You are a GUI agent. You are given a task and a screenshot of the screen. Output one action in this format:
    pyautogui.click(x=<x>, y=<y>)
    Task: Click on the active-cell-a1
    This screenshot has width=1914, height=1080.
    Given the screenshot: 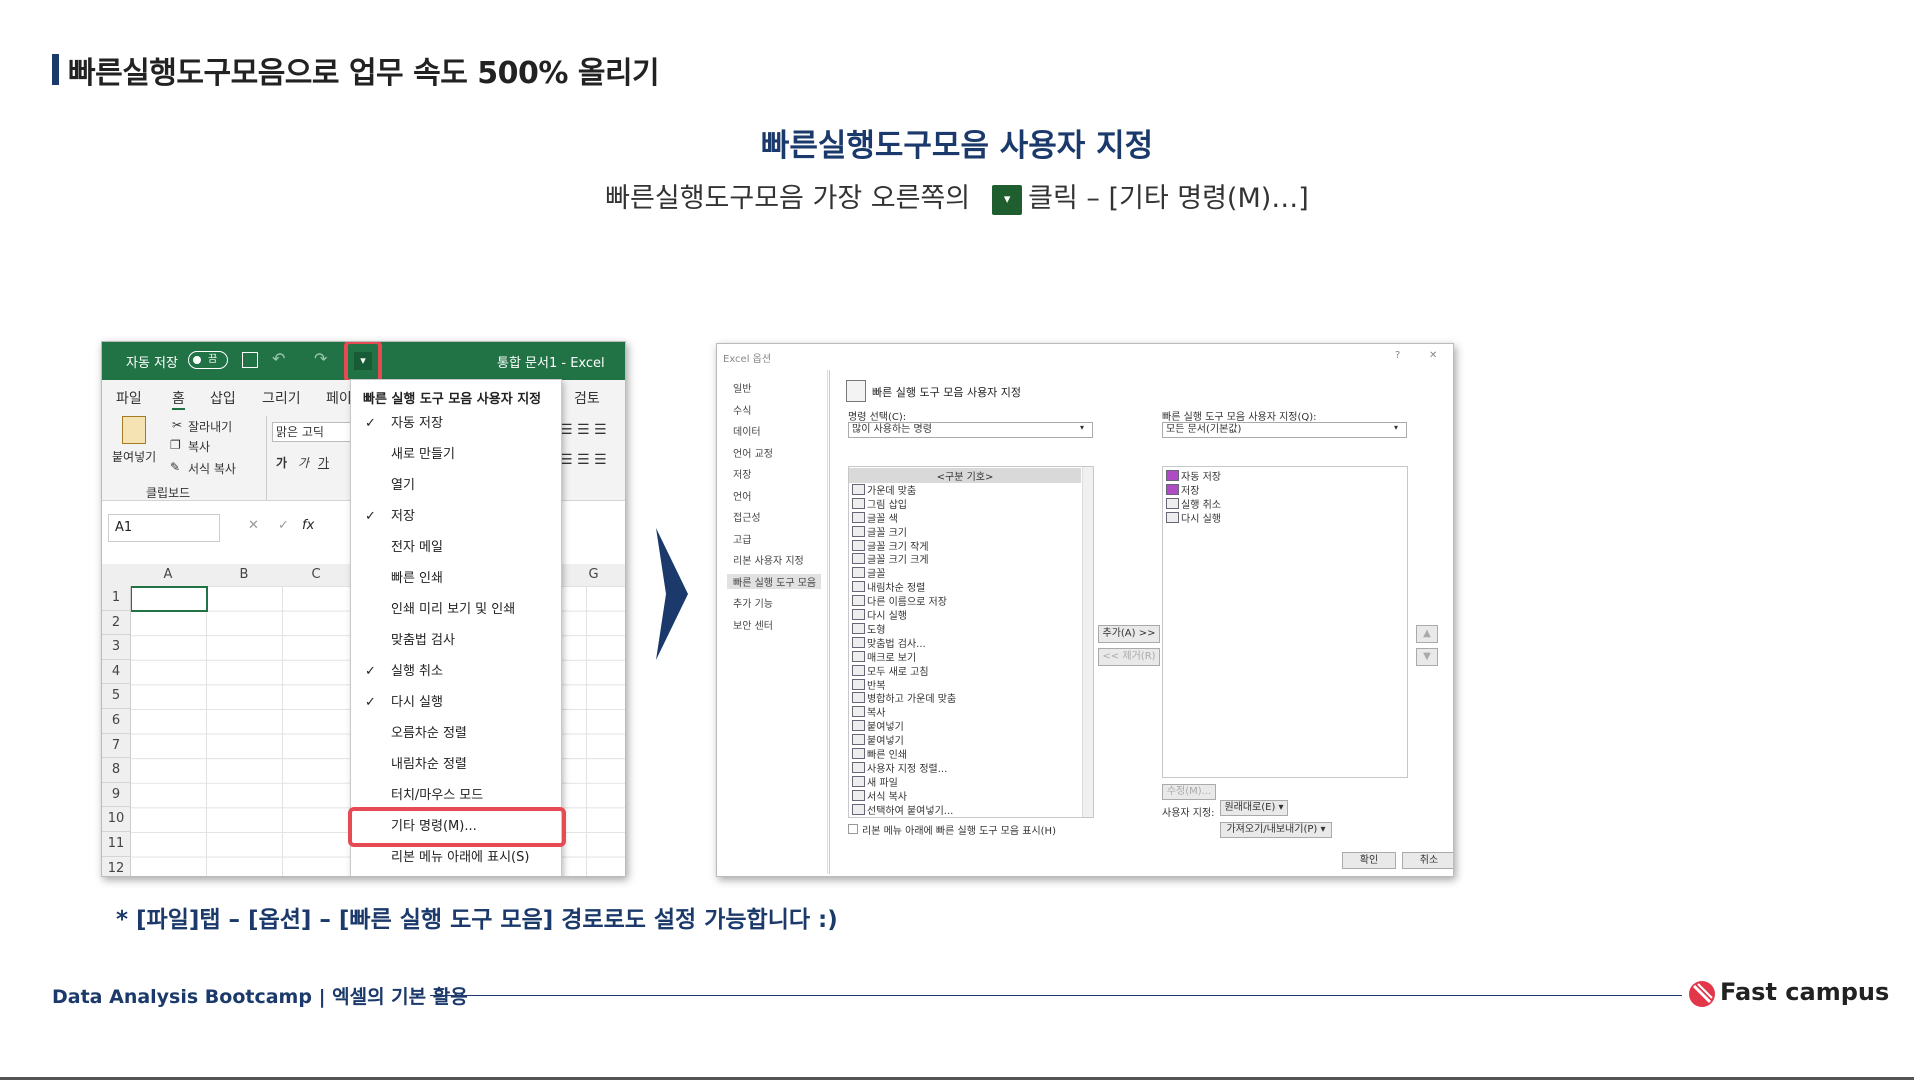 What is the action you would take?
    pyautogui.click(x=169, y=599)
    